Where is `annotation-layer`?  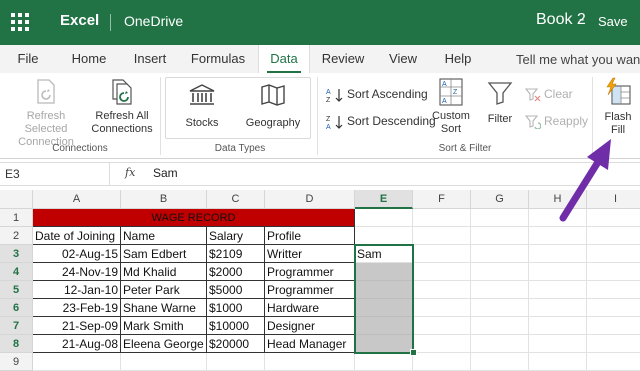 annotation-layer is located at coordinates (585, 180).